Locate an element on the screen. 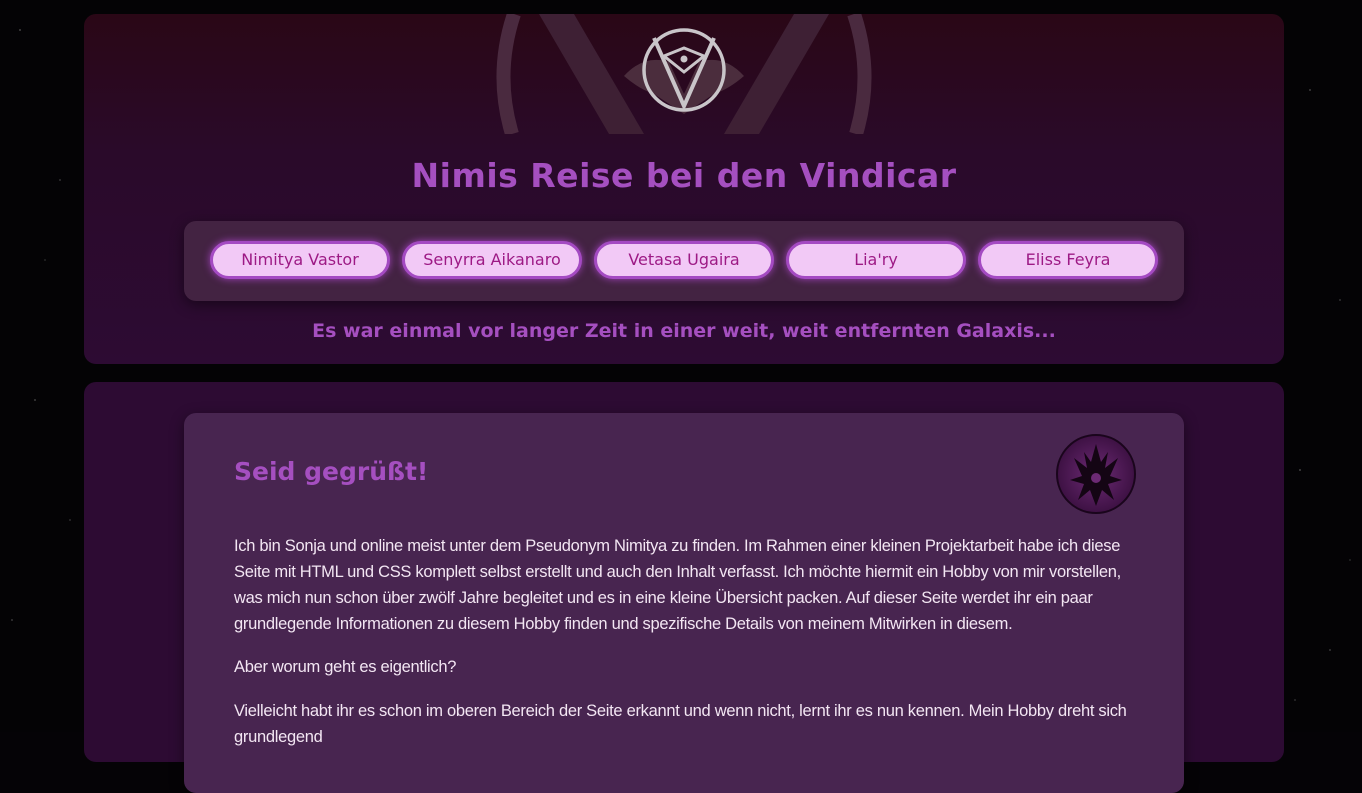  vindicar-emblem-icon is located at coordinates (684, 74).